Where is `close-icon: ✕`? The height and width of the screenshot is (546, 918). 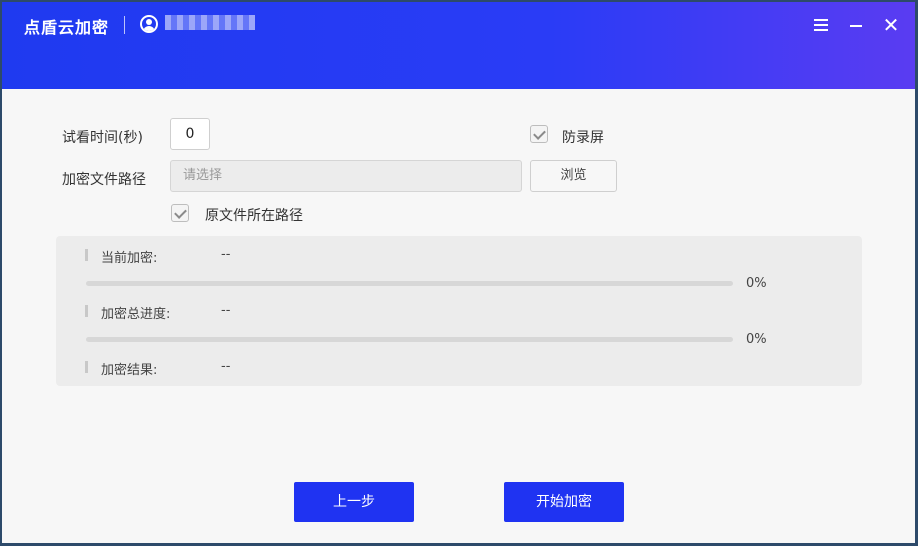
close-icon: ✕ is located at coordinates (891, 25).